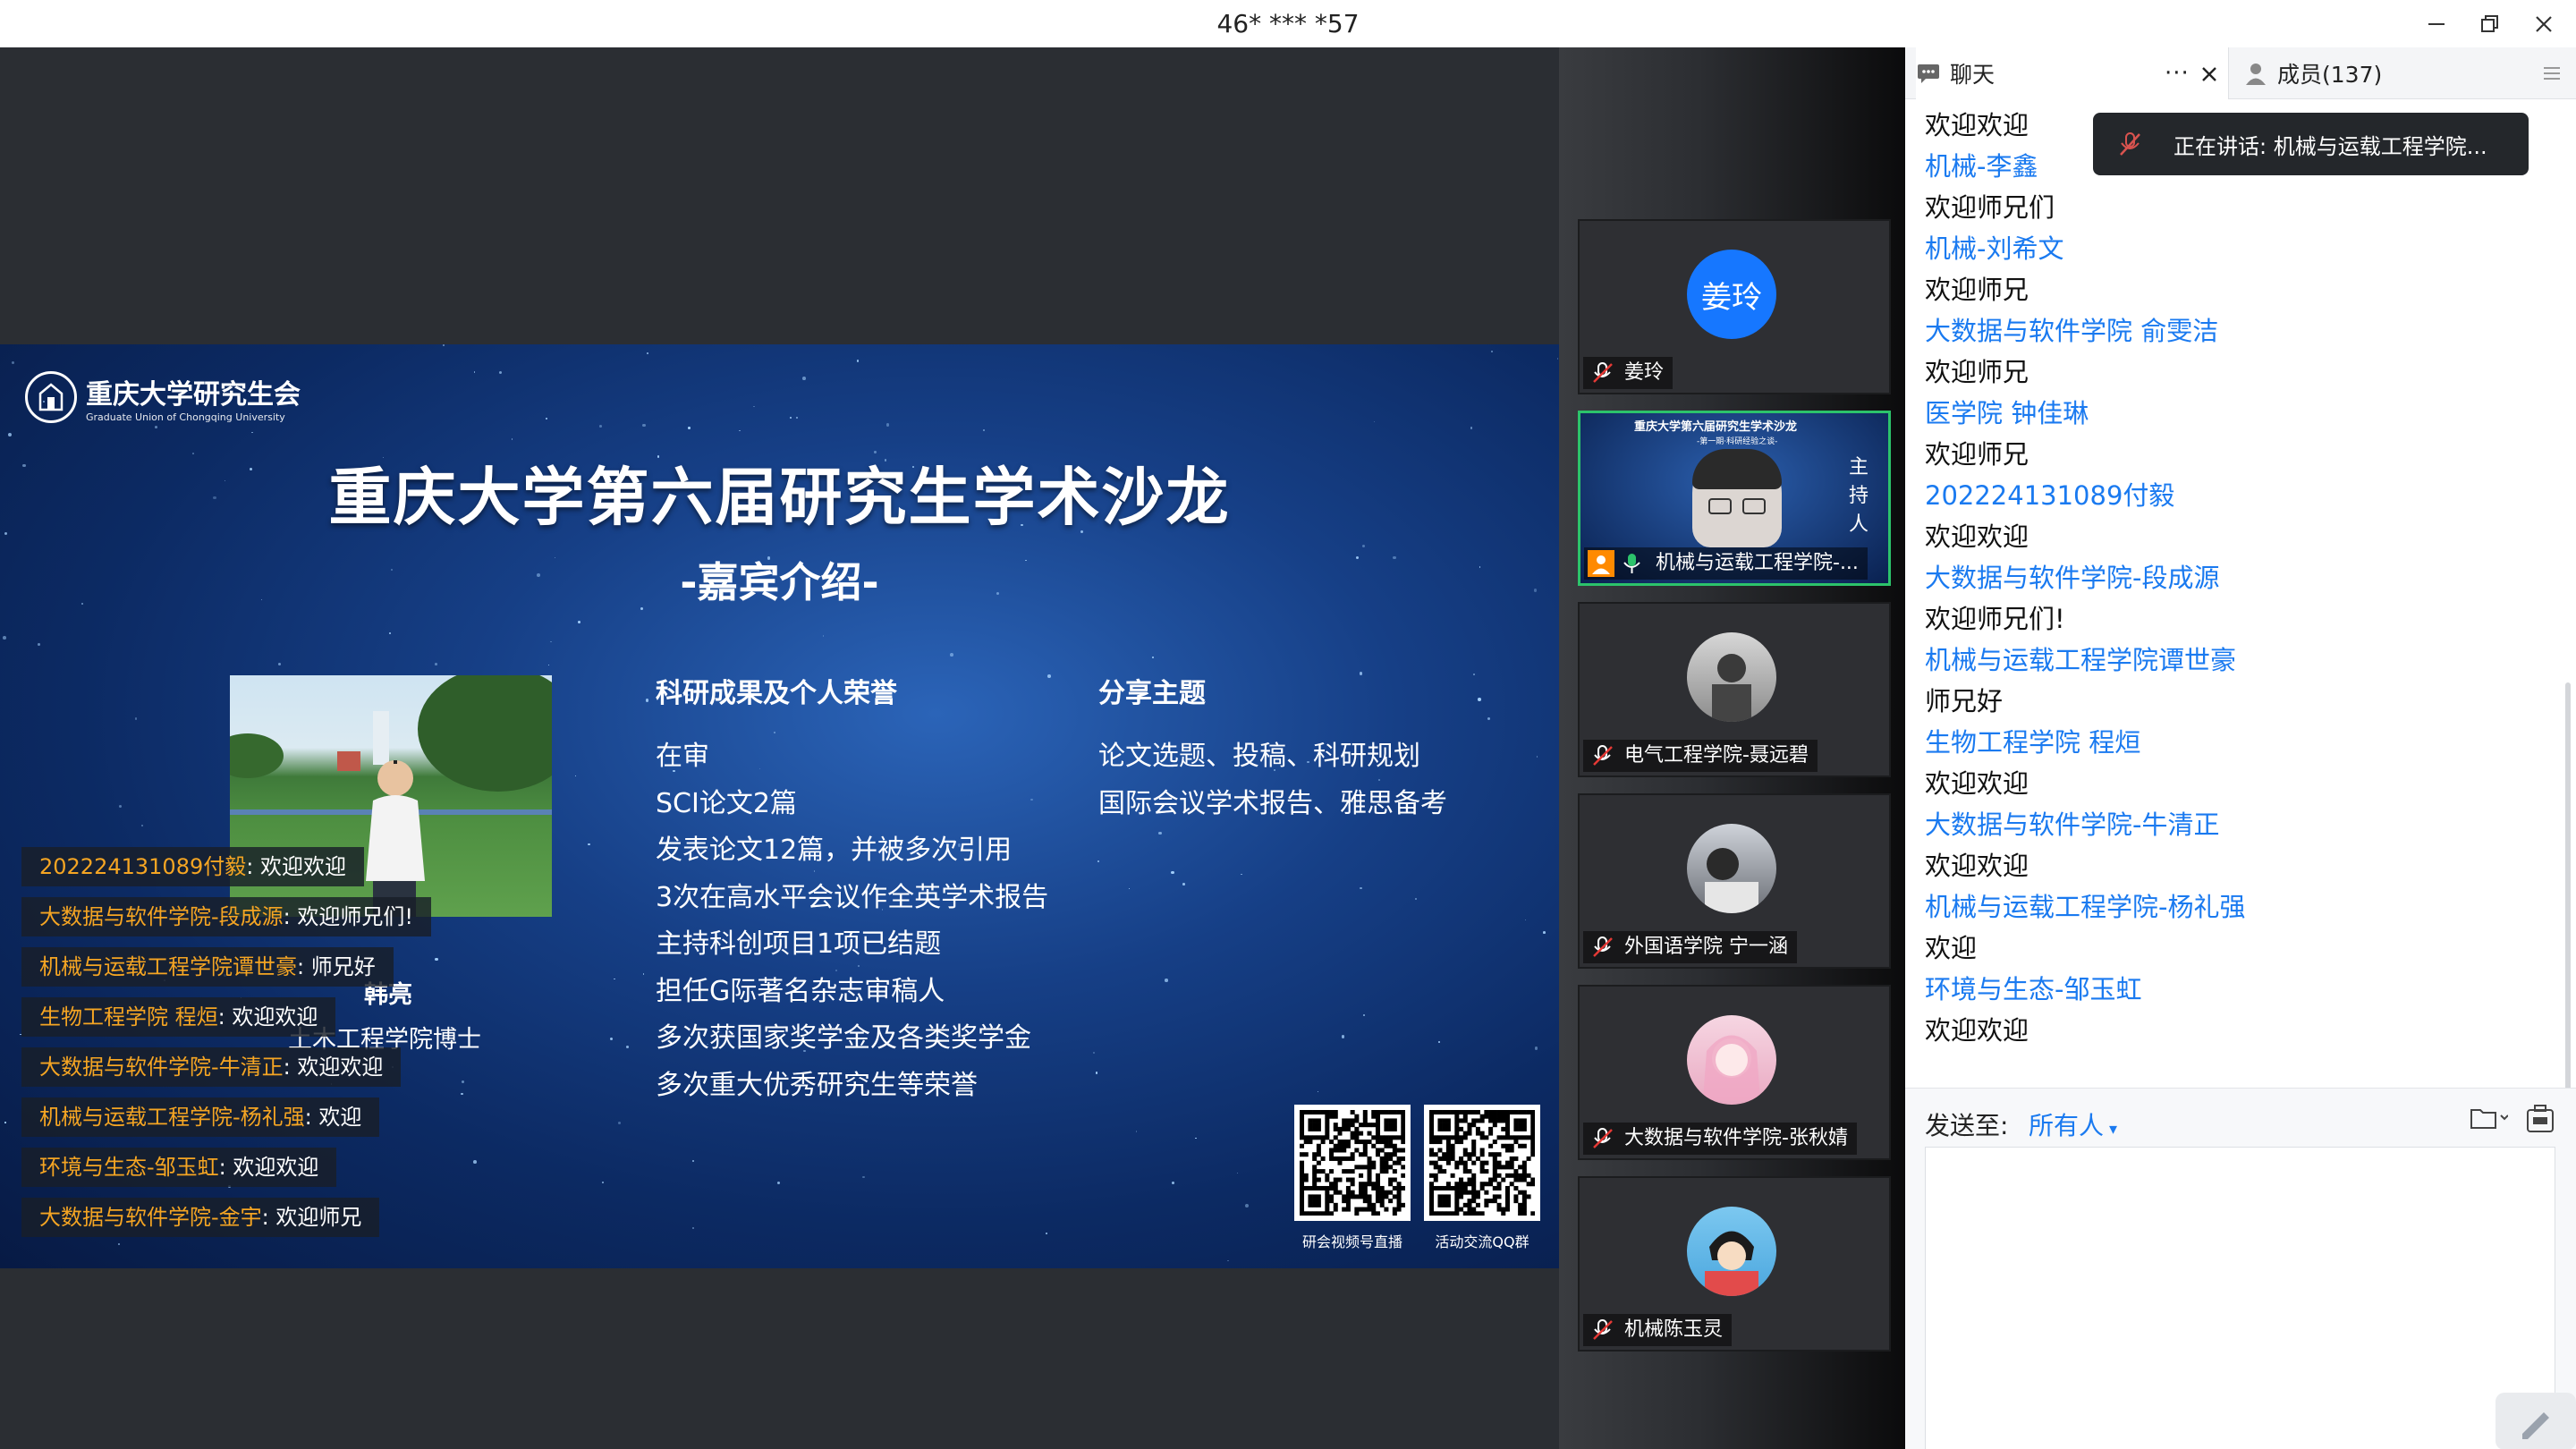 The width and height of the screenshot is (2576, 1449). I want to click on participant-tile: 机械陈玉灵, so click(1734, 1264).